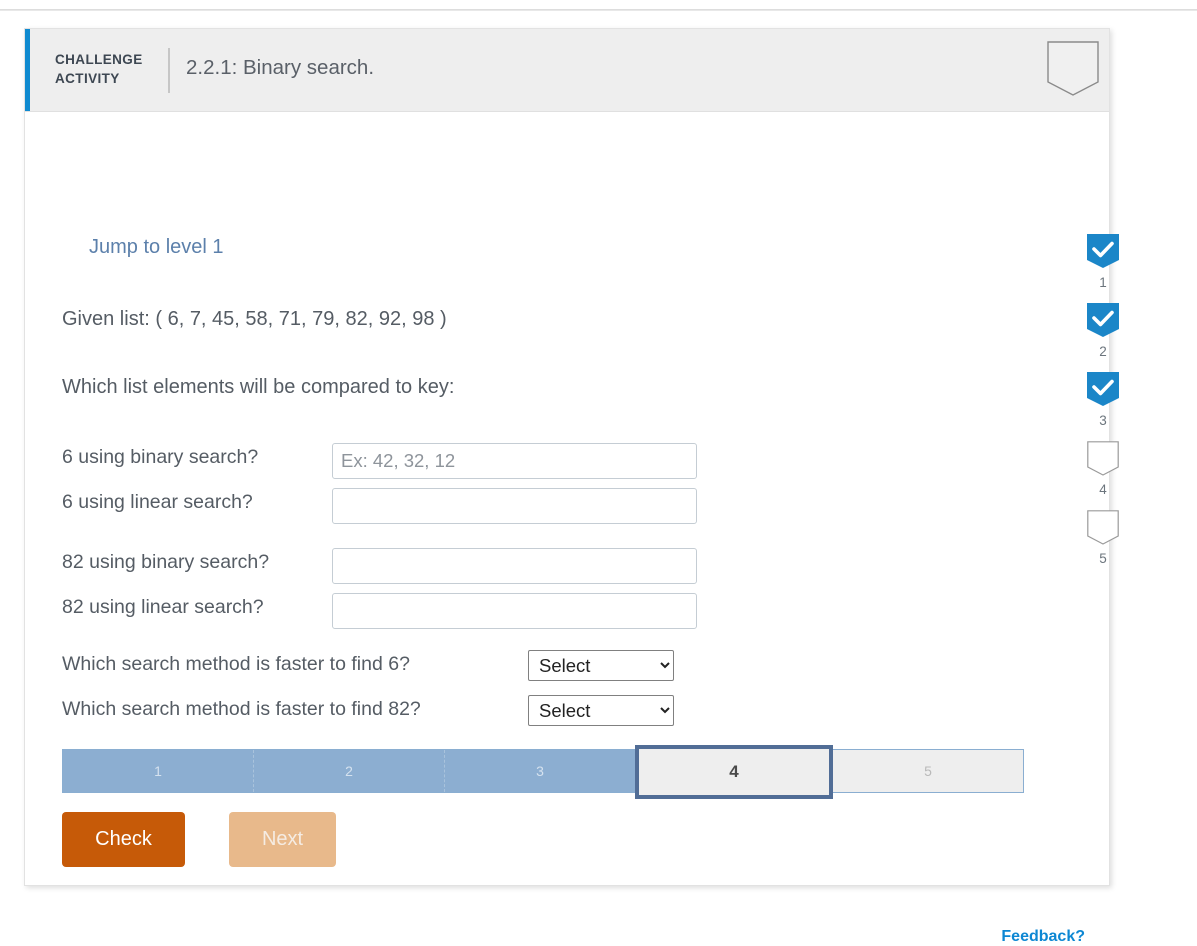  What do you see at coordinates (1103, 558) in the screenshot?
I see `level-rail-number: 5` at bounding box center [1103, 558].